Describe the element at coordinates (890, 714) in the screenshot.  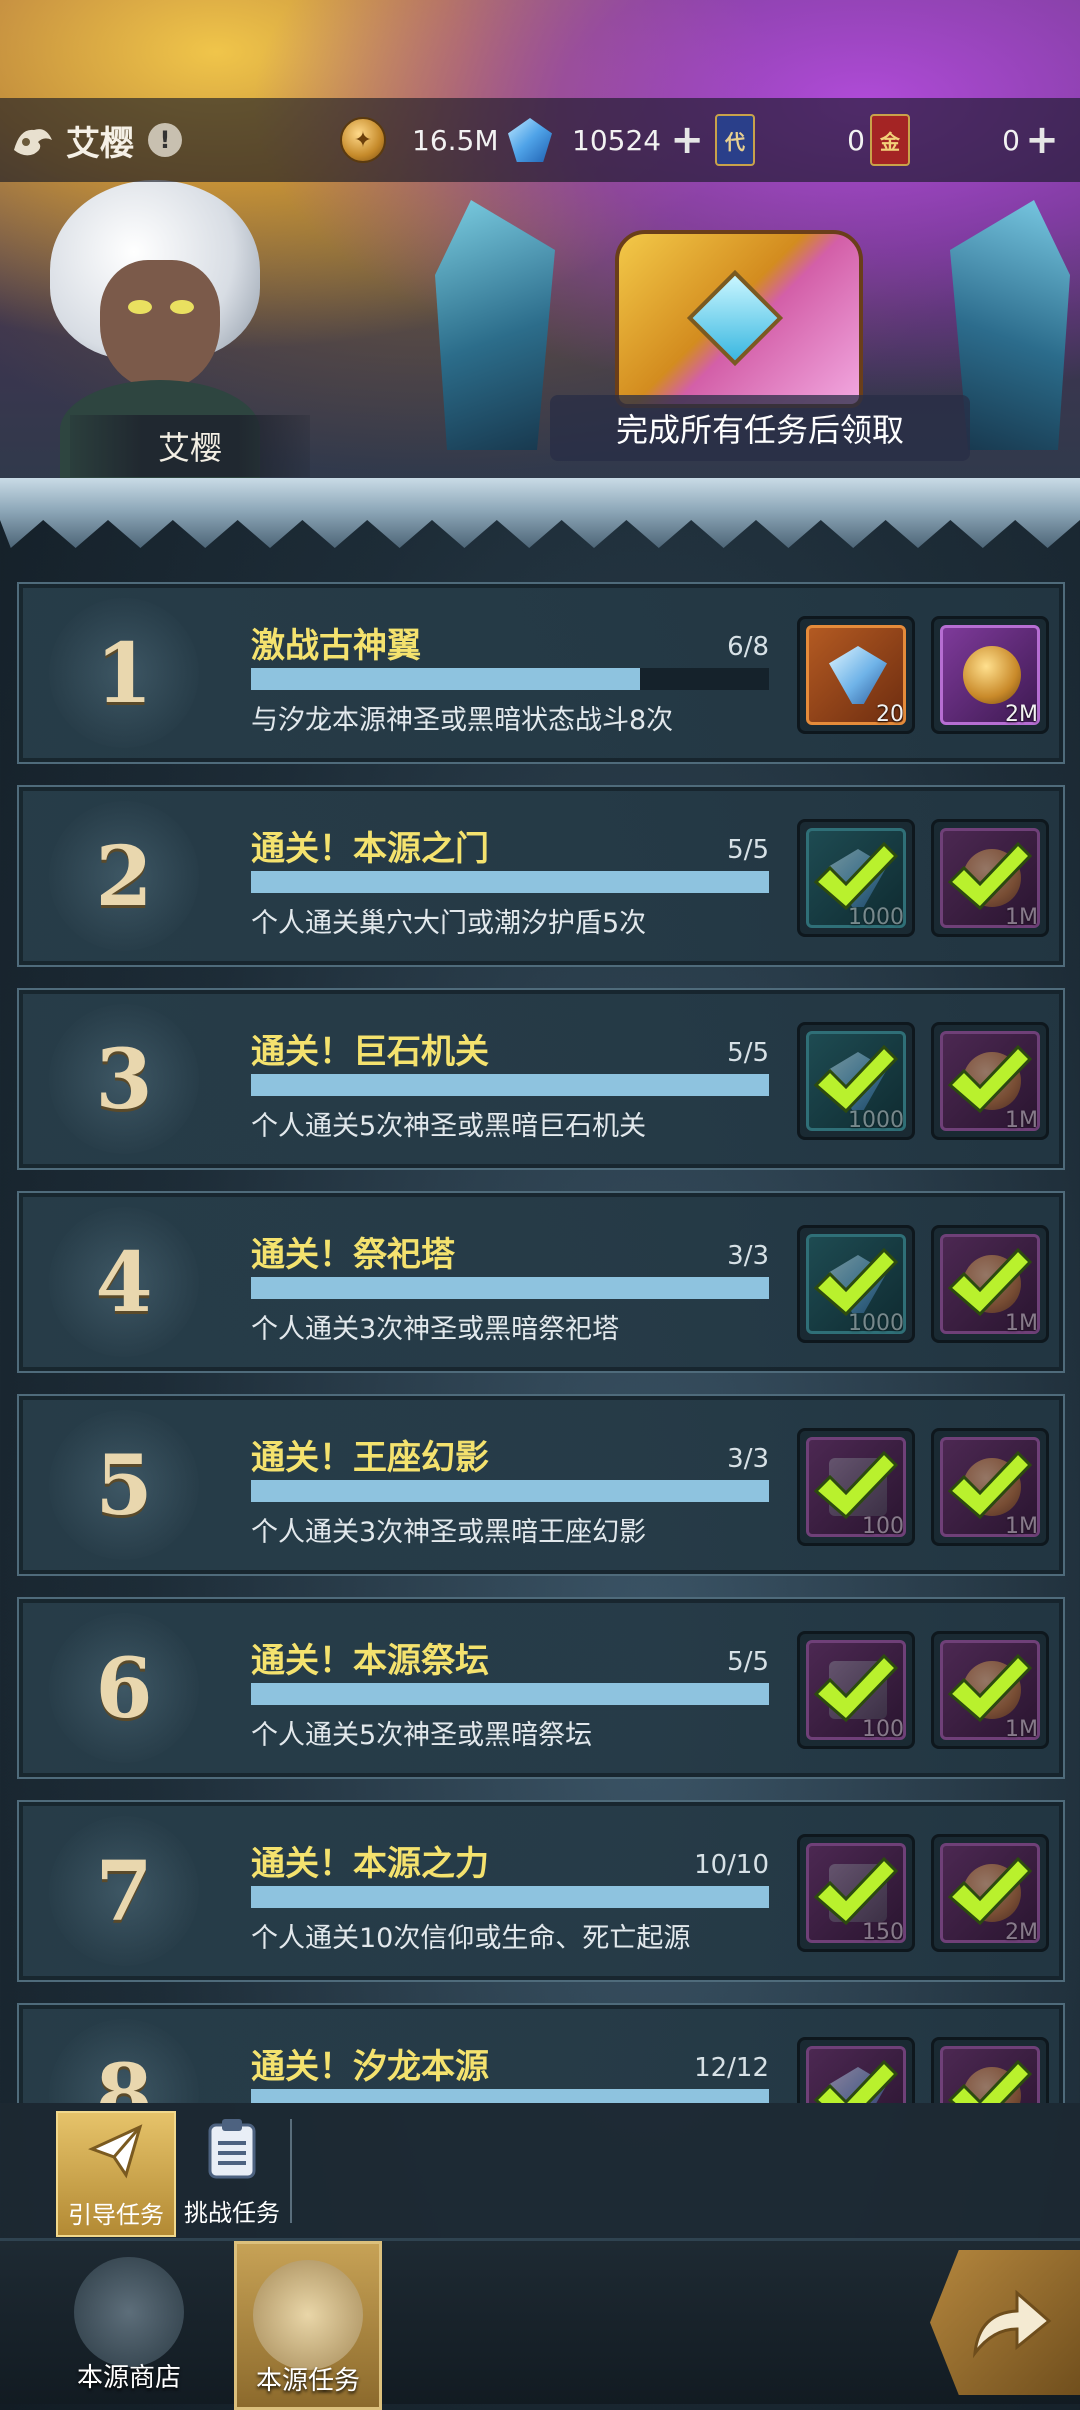
I see `reward-quantity: 20` at that location.